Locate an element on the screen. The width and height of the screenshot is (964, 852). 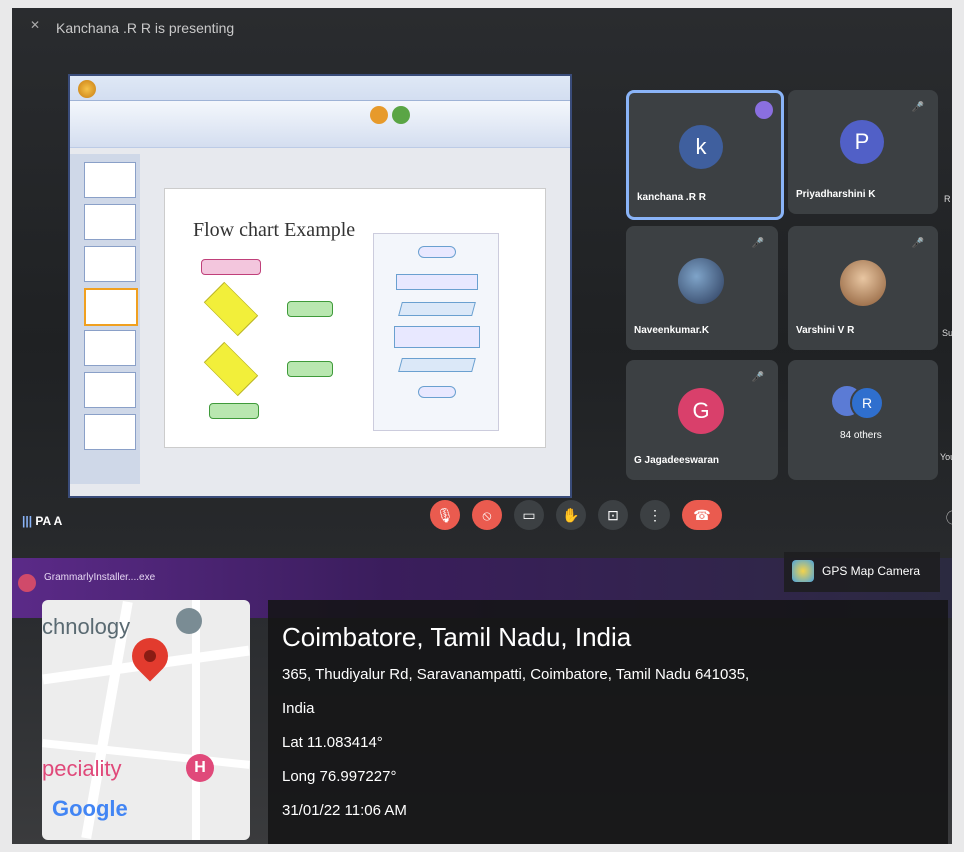
avatar: G is located at coordinates (701, 411).